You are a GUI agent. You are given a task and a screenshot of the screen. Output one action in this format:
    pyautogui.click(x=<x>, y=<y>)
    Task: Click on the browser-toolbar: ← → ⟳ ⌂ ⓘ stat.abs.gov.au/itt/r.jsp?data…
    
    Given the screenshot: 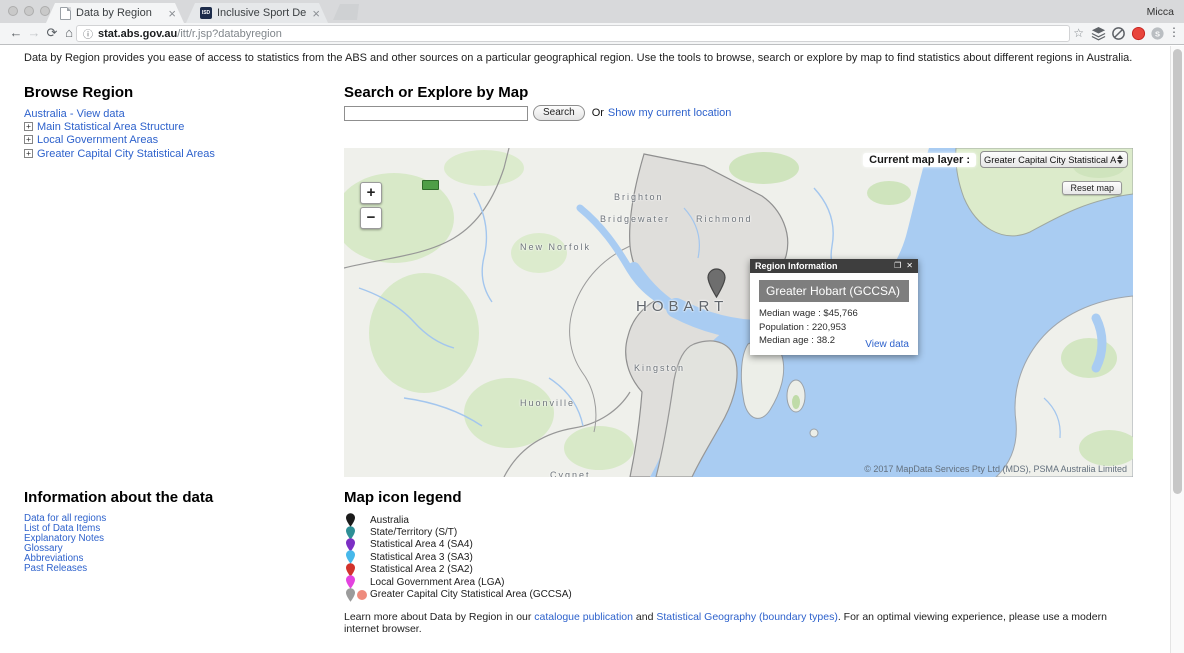 What is the action you would take?
    pyautogui.click(x=592, y=34)
    